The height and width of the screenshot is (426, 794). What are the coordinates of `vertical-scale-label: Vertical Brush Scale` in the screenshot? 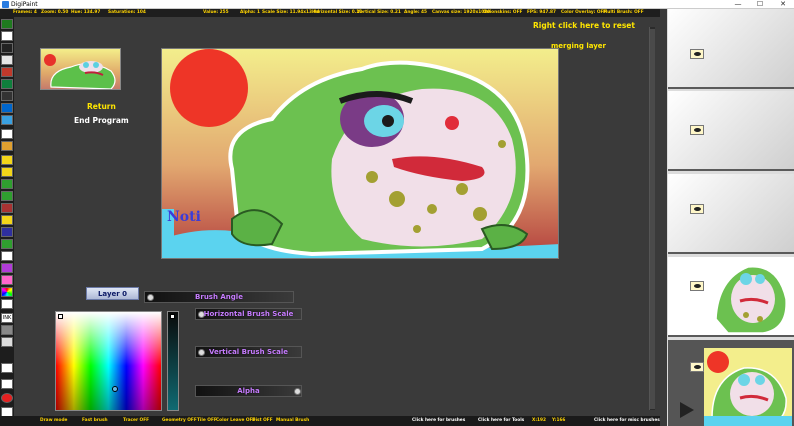 It's located at (248, 352).